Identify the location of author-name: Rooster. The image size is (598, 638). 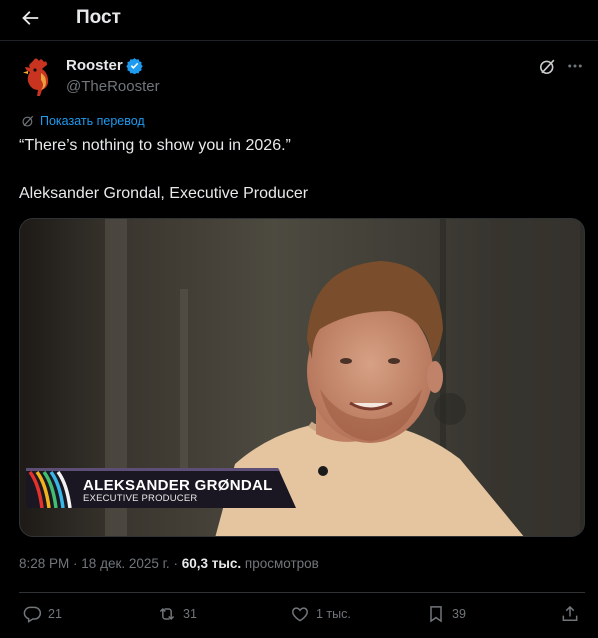
(94, 65).